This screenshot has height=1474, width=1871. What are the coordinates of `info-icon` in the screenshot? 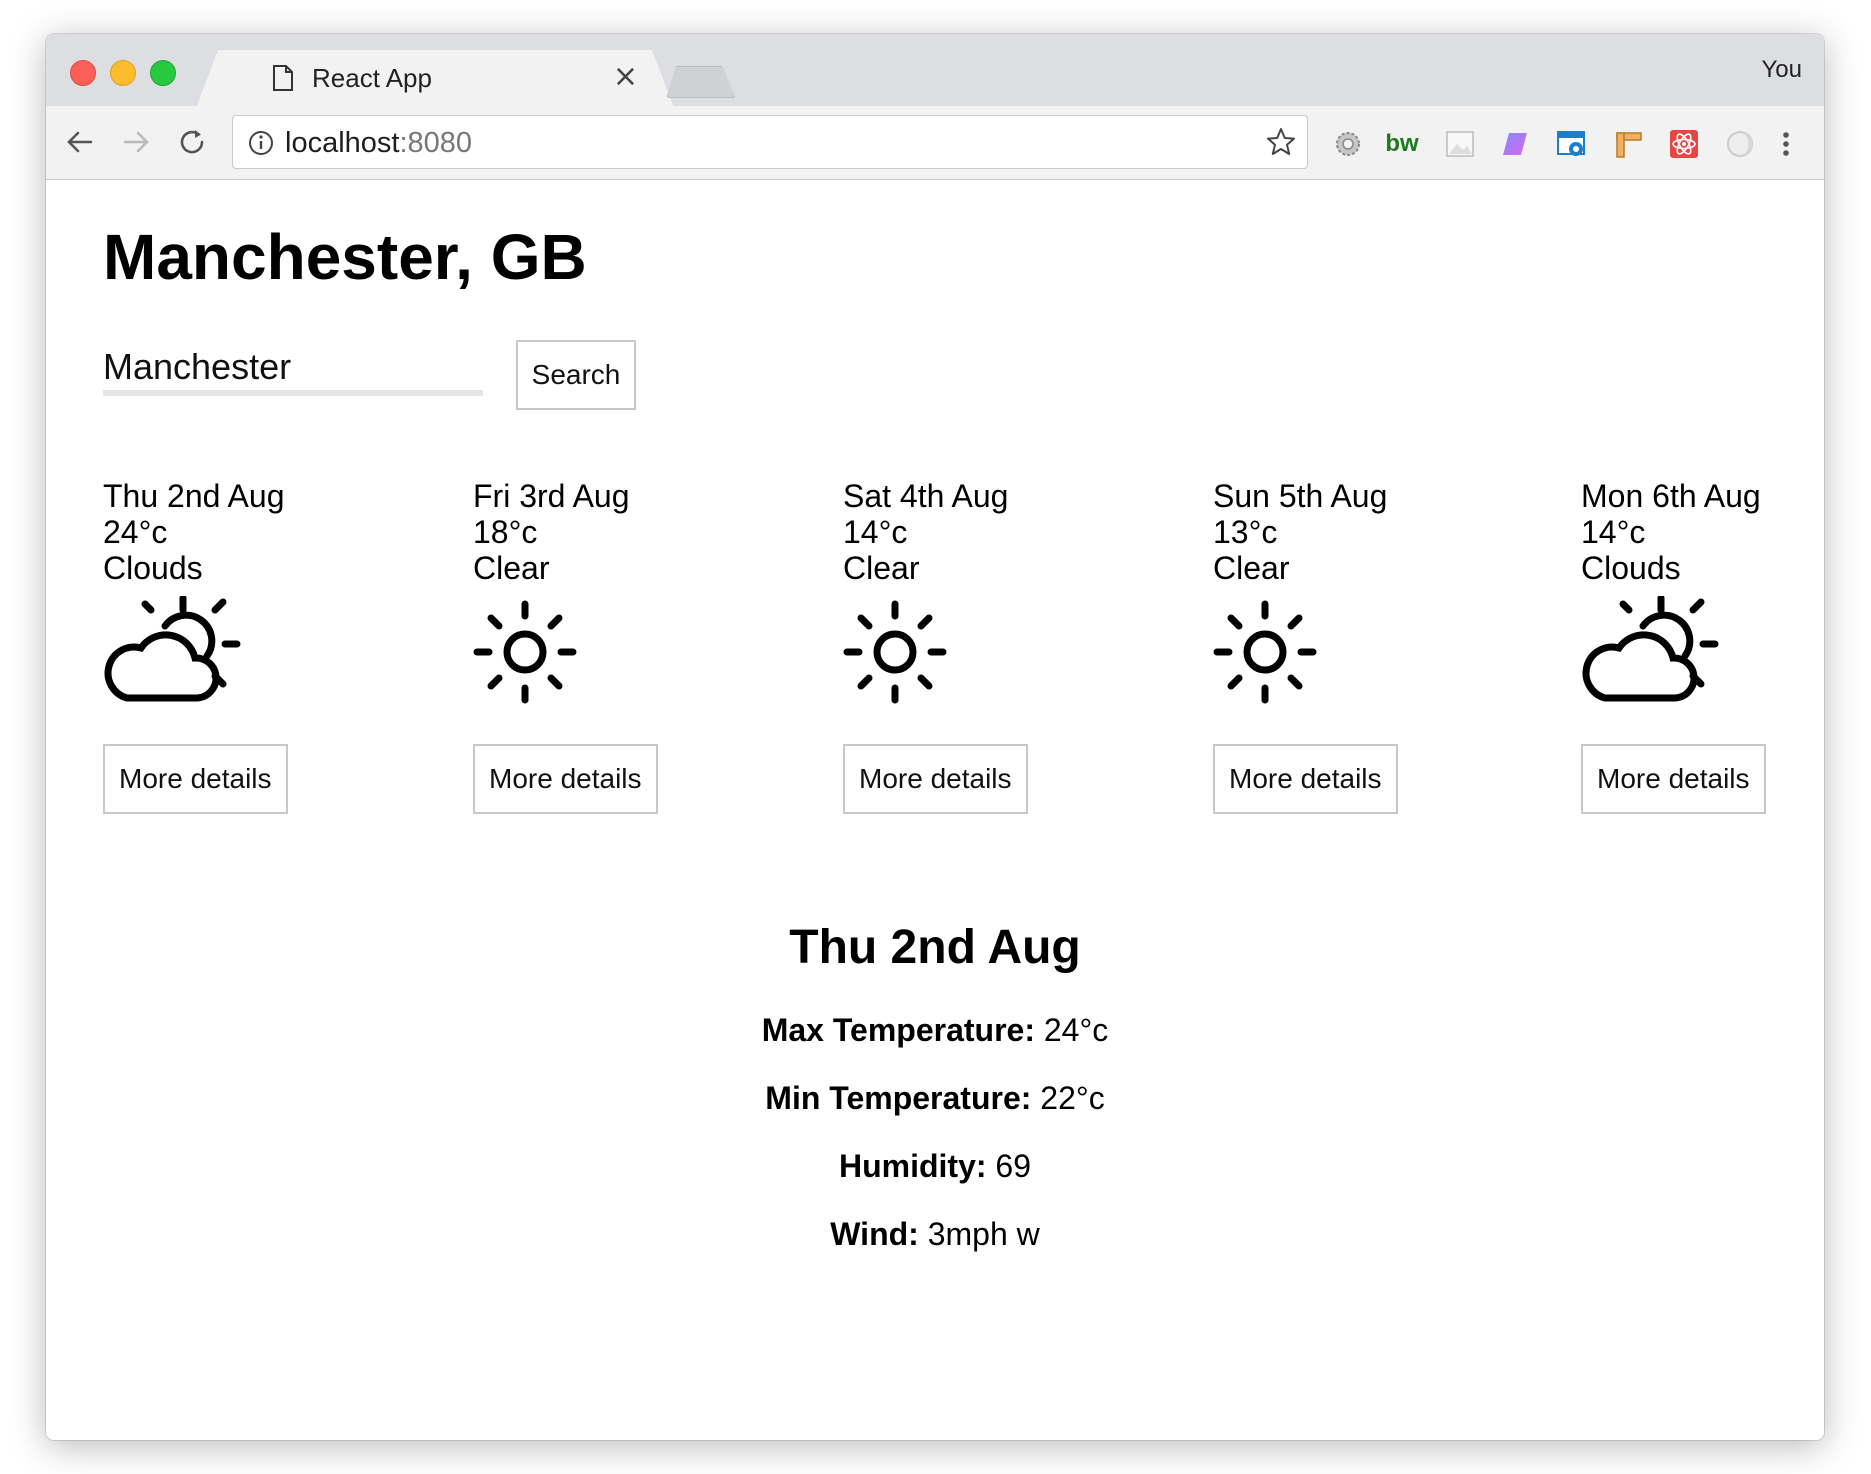 It's located at (261, 143).